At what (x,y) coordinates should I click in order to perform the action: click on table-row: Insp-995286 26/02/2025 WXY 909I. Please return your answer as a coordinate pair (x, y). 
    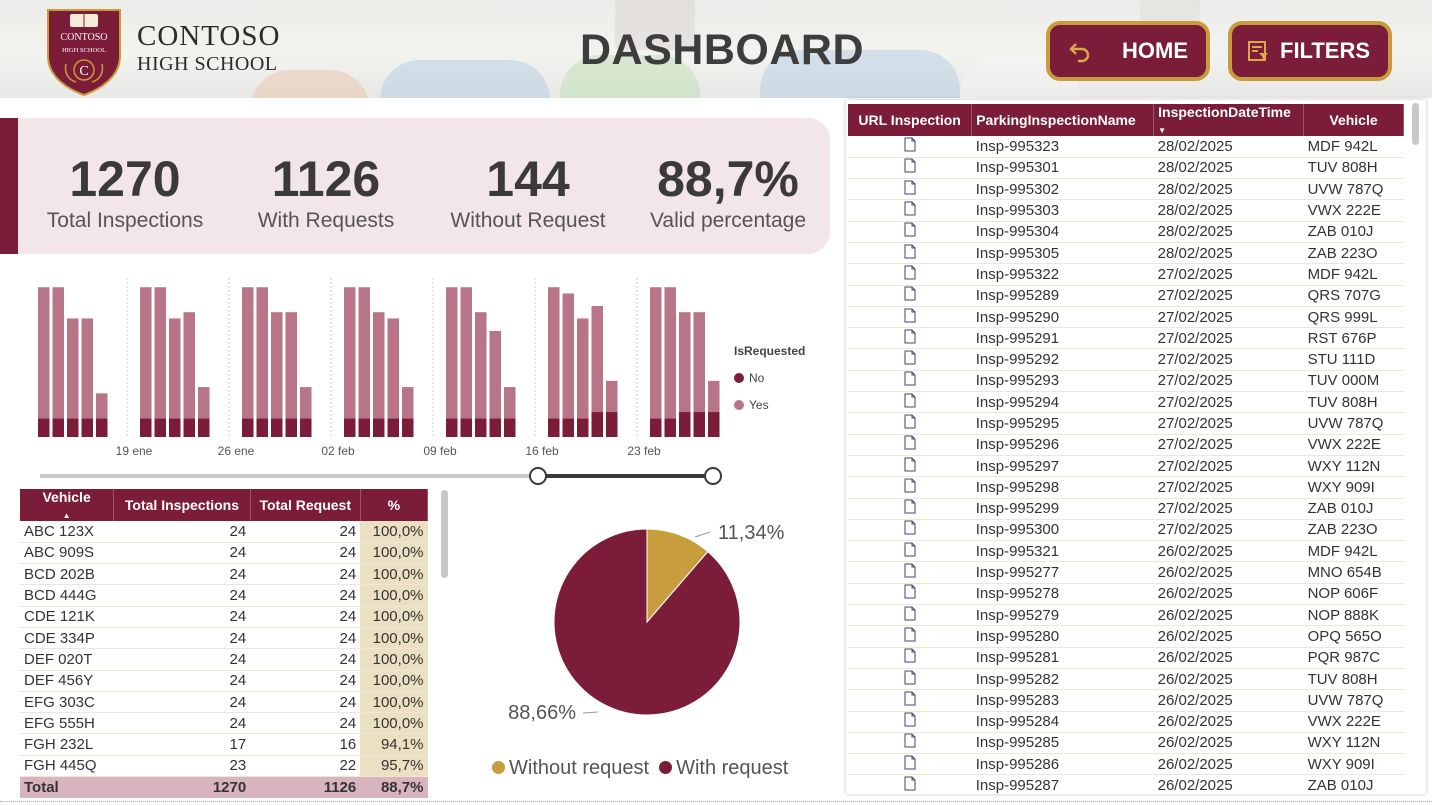
    Looking at the image, I should click on (1126, 764).